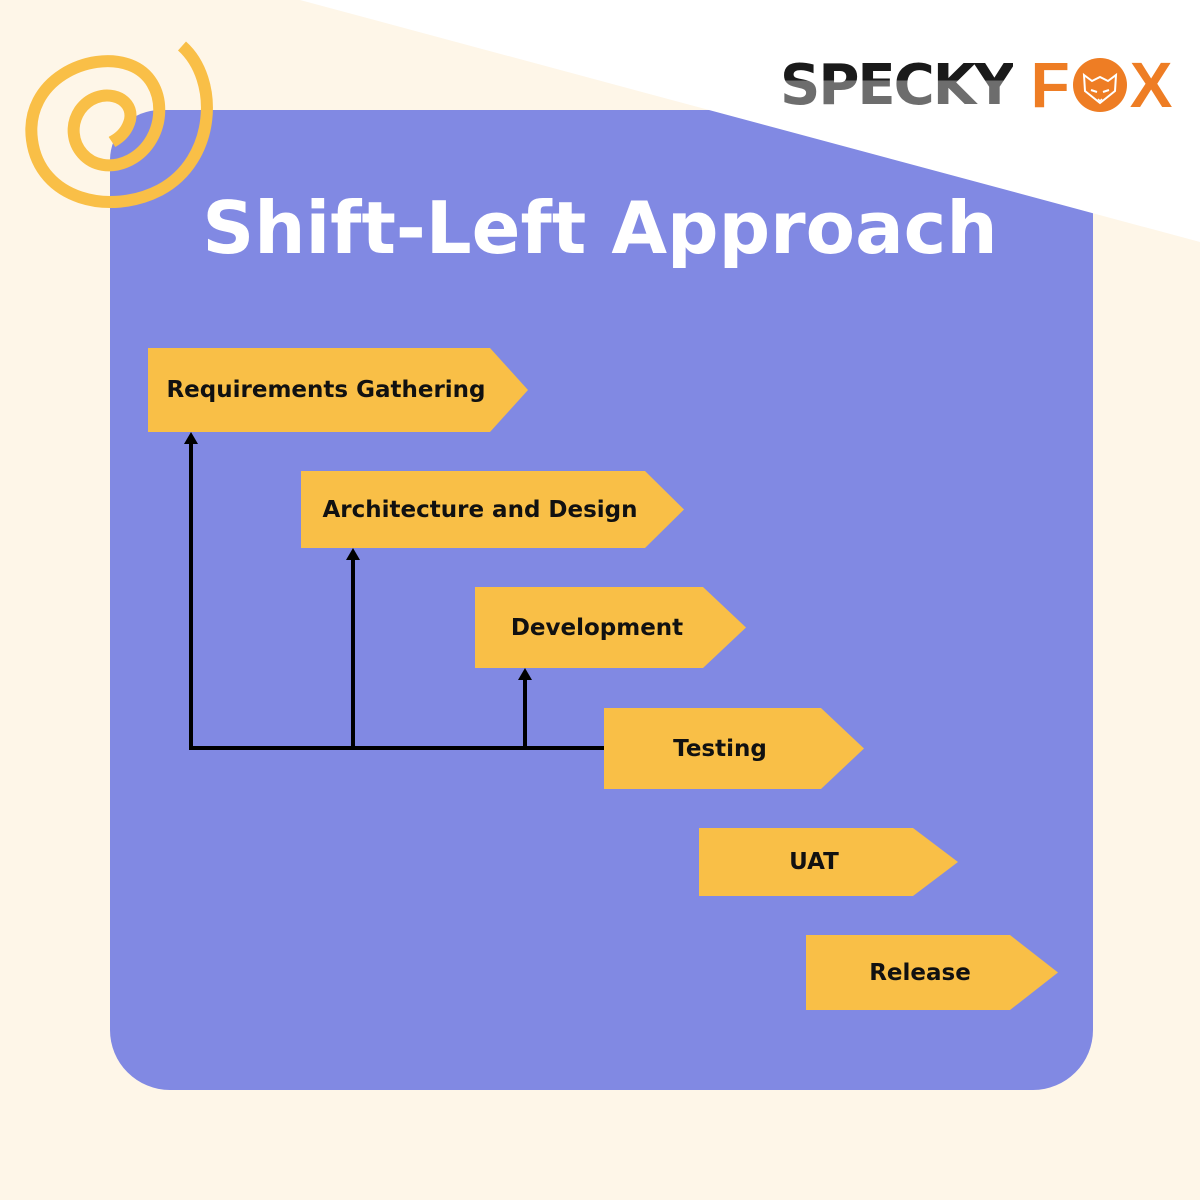 This screenshot has width=1200, height=1200. I want to click on step-label: Release, so click(920, 972).